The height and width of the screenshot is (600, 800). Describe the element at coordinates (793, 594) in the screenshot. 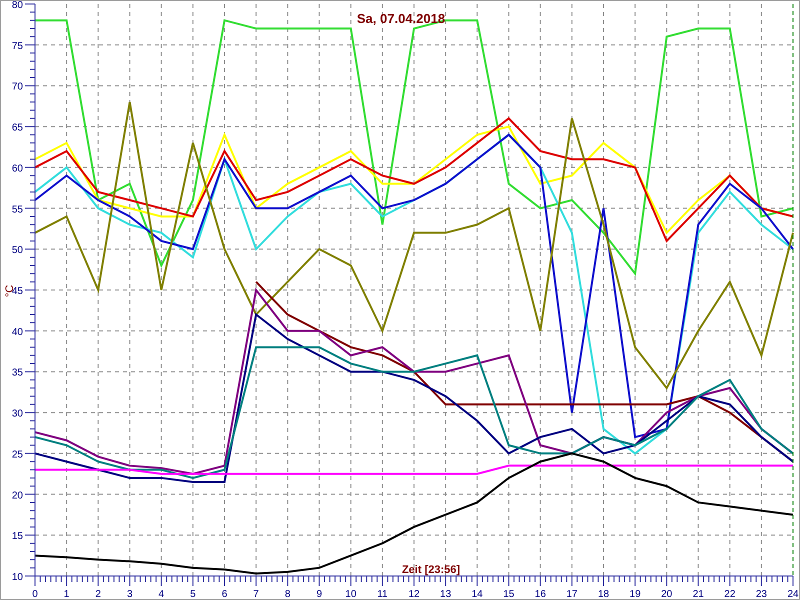

I see `x-tick-label: 24` at that location.